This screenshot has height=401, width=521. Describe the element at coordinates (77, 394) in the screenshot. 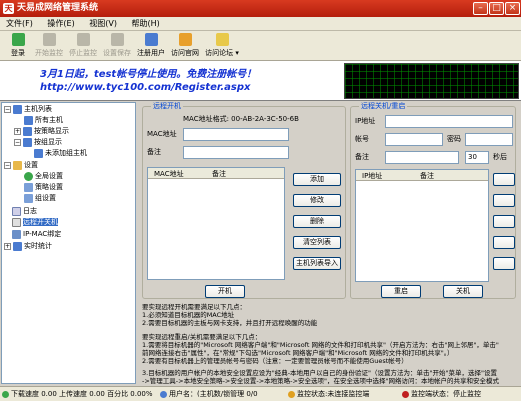

I see `traffic-status: 下载速度 0.00 上传速度 0.00 百分比 0.00%` at that location.